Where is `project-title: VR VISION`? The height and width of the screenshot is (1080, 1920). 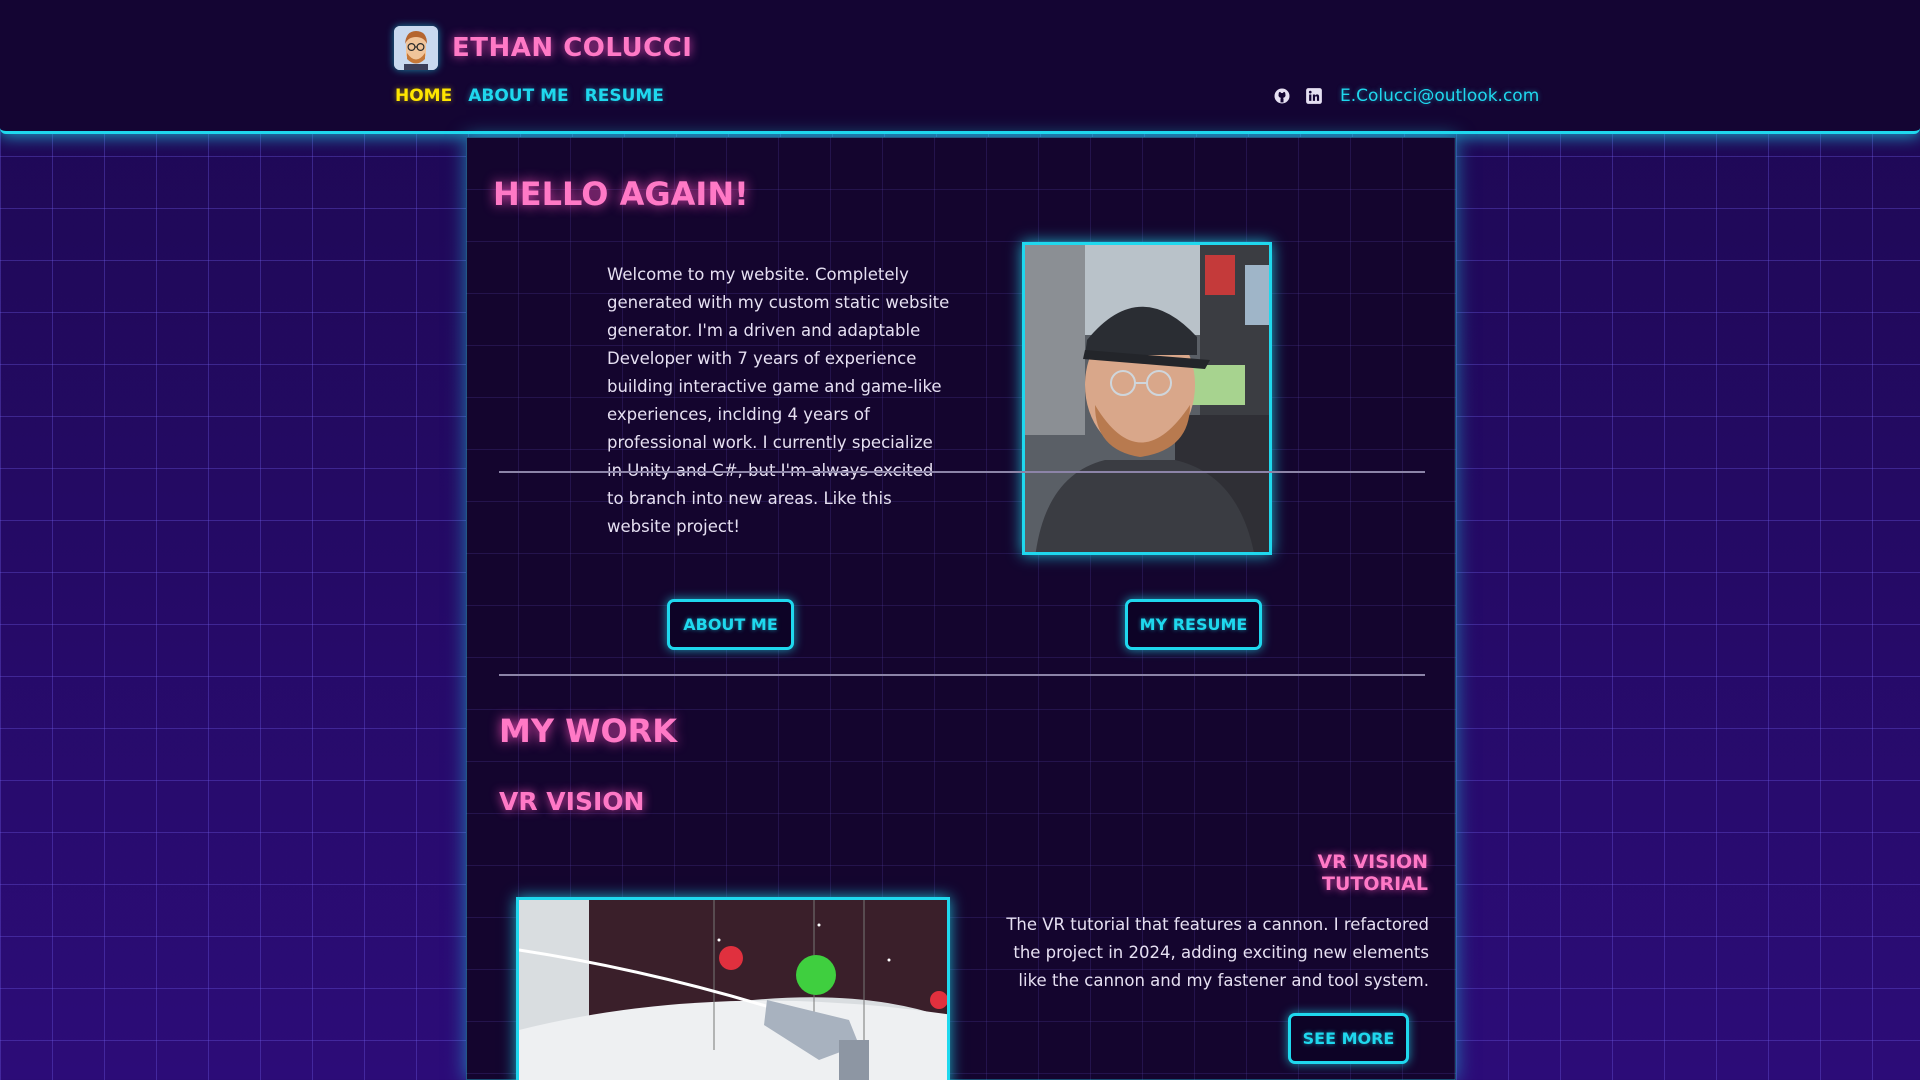 project-title: VR VISION is located at coordinates (572, 801).